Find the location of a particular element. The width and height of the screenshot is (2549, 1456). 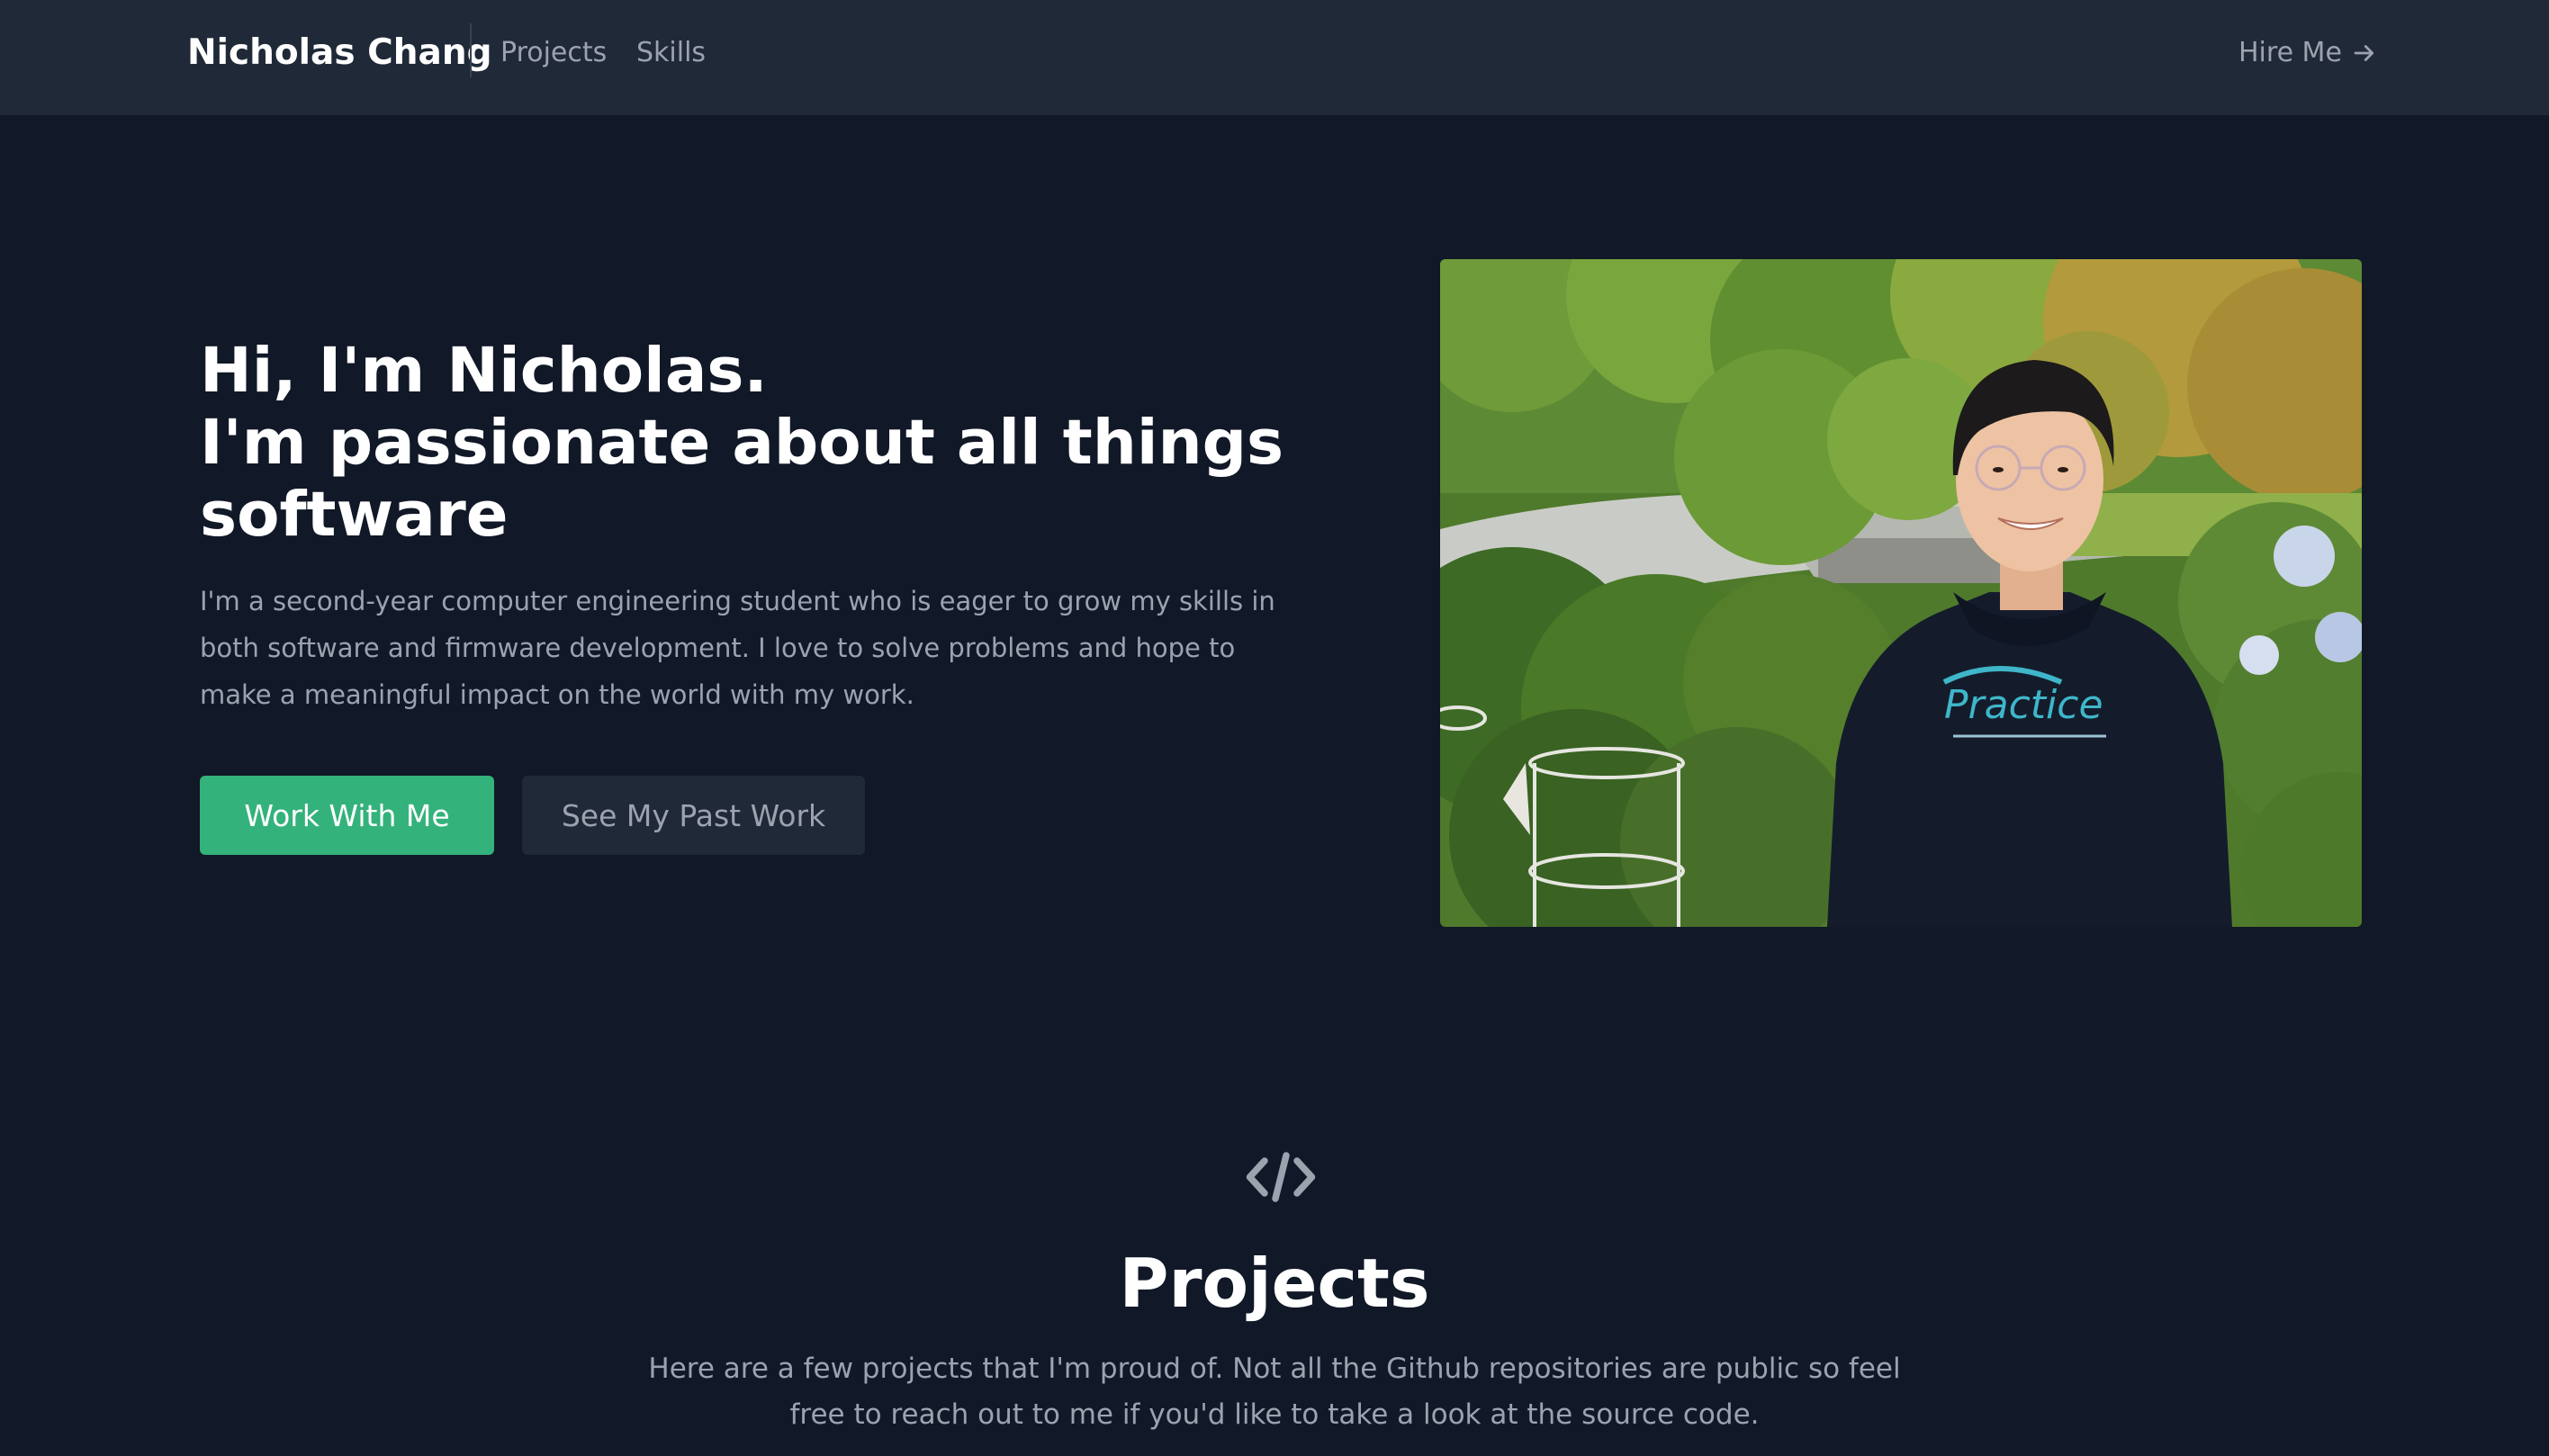

hire-me-label: Hire Me is located at coordinates (2290, 52).